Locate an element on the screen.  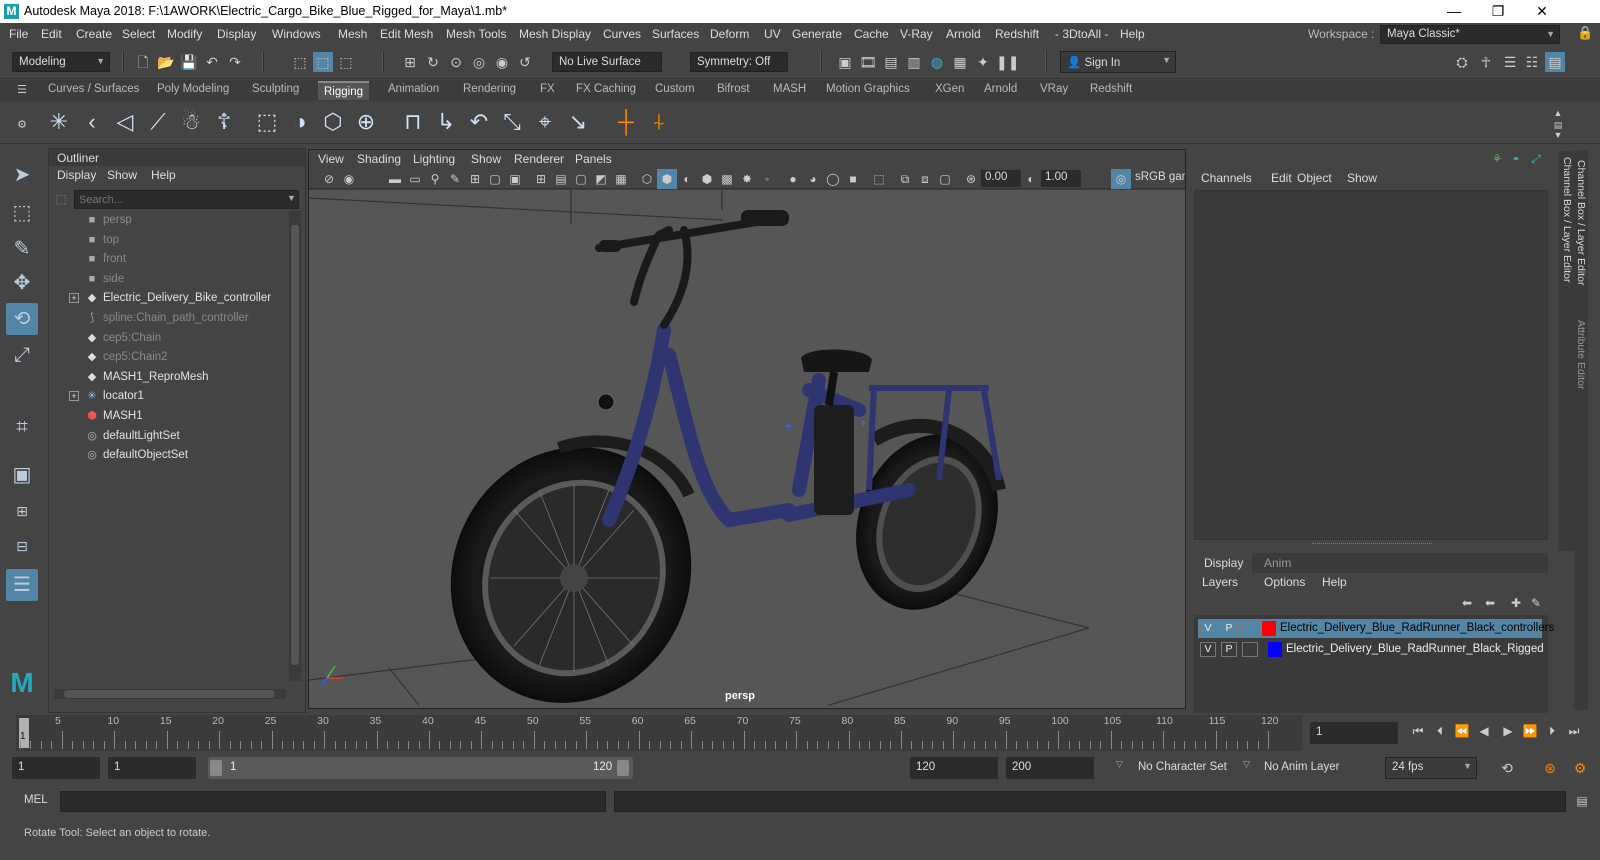
menu-uv: UV is located at coordinates (772, 34).